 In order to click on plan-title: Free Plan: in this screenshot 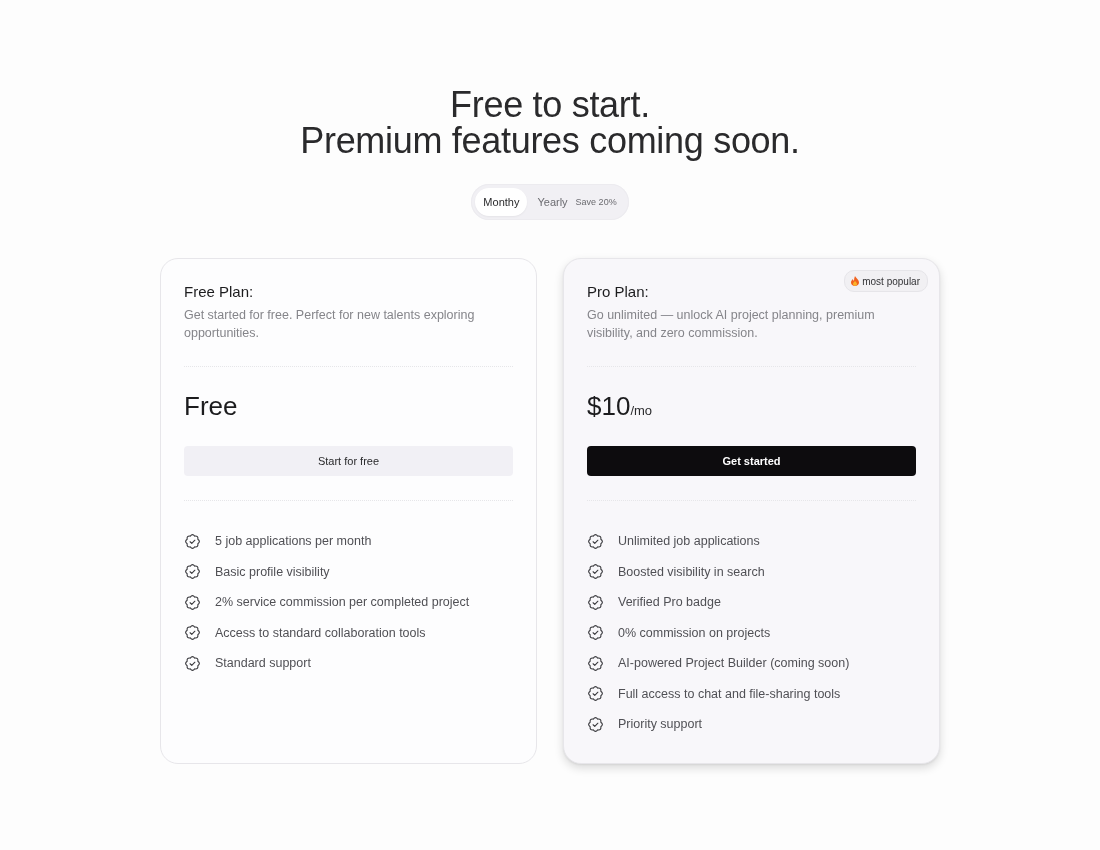, I will do `click(219, 292)`.